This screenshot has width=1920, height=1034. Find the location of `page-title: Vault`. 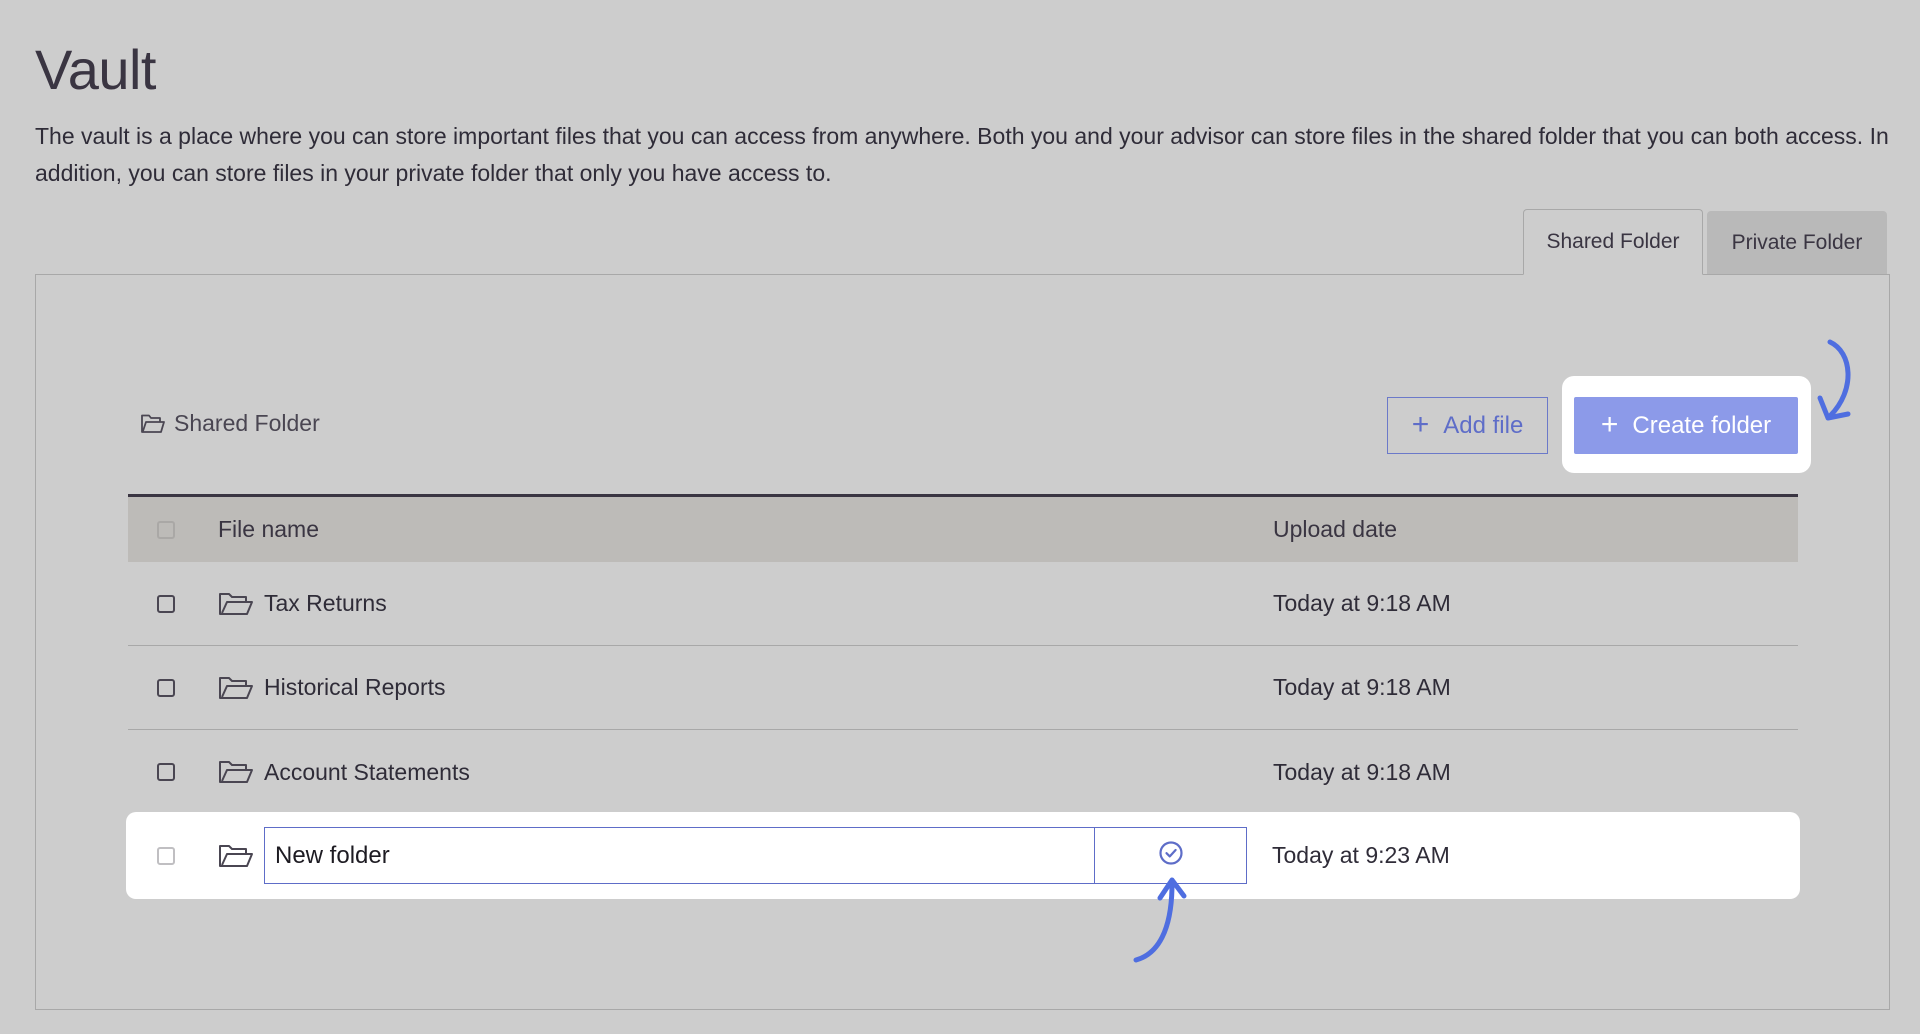

page-title: Vault is located at coordinates (95, 69).